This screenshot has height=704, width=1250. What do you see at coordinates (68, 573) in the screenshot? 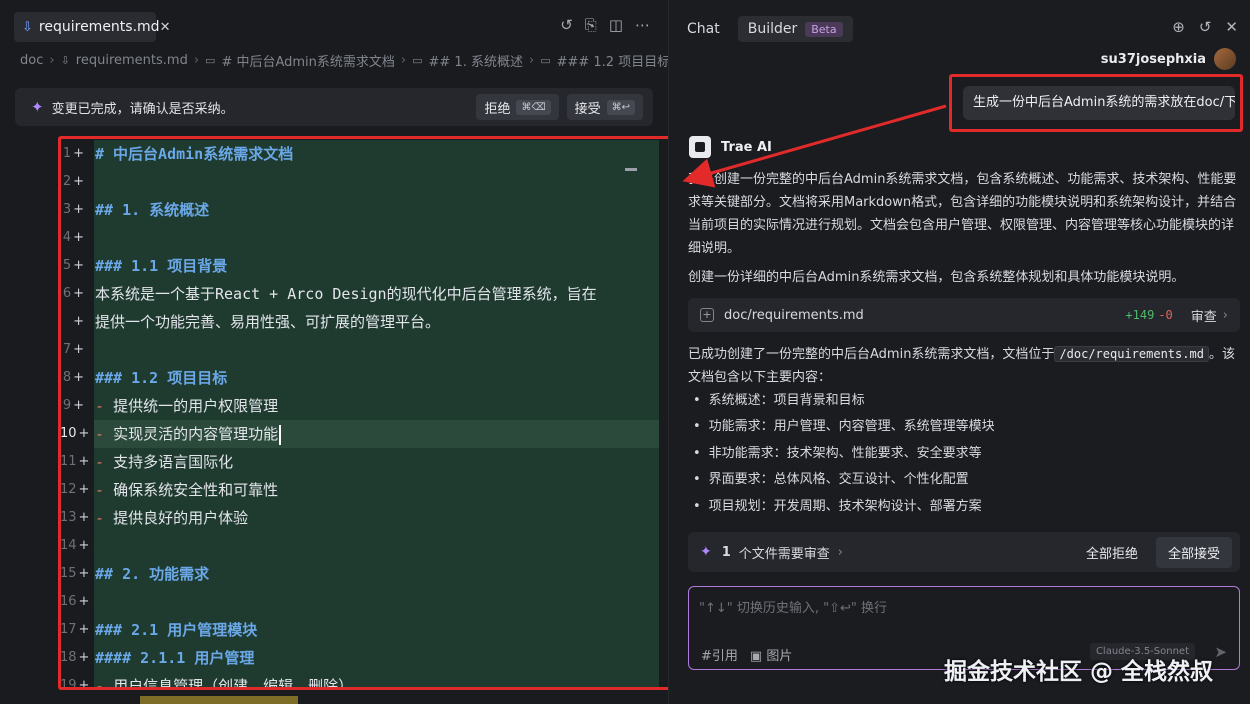
I see `line-number-text: 15` at bounding box center [68, 573].